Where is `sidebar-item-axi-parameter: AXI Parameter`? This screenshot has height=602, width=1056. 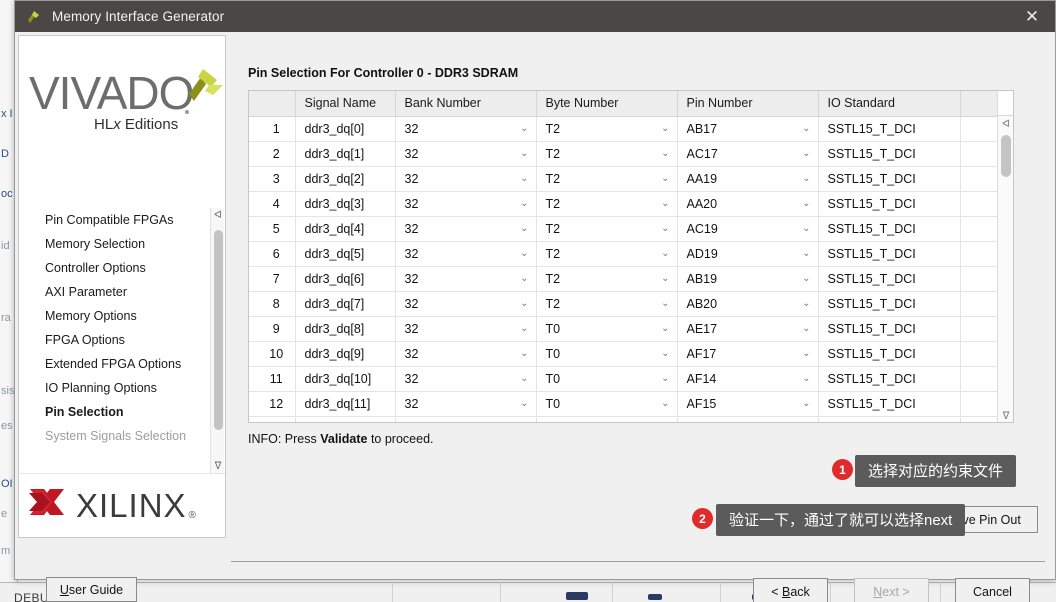 sidebar-item-axi-parameter: AXI Parameter is located at coordinates (122, 292).